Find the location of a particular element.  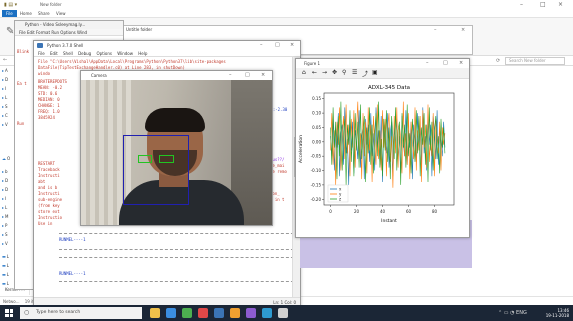

menu-options: Options is located at coordinates (104, 53).